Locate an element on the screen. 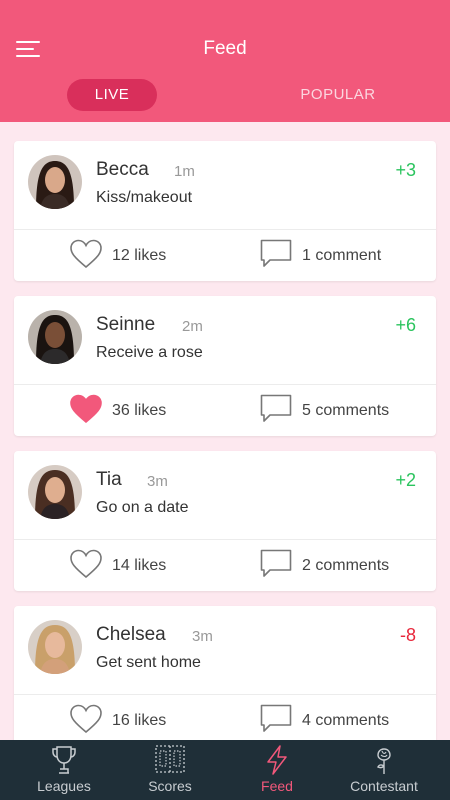 The image size is (450, 800). like-count: 36 likes is located at coordinates (139, 410).